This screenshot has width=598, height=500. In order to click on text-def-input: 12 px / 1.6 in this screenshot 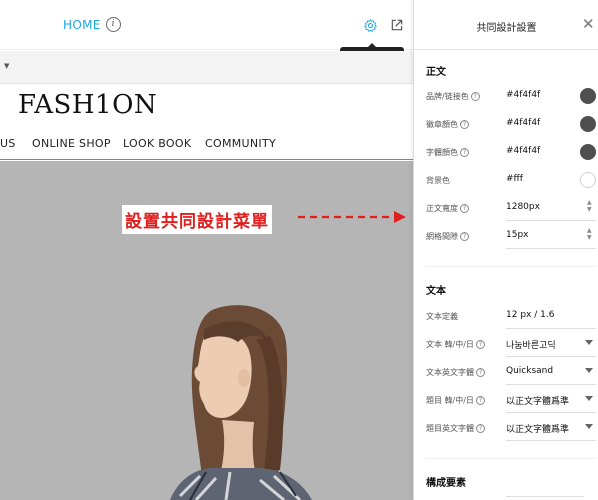, I will do `click(530, 315)`.